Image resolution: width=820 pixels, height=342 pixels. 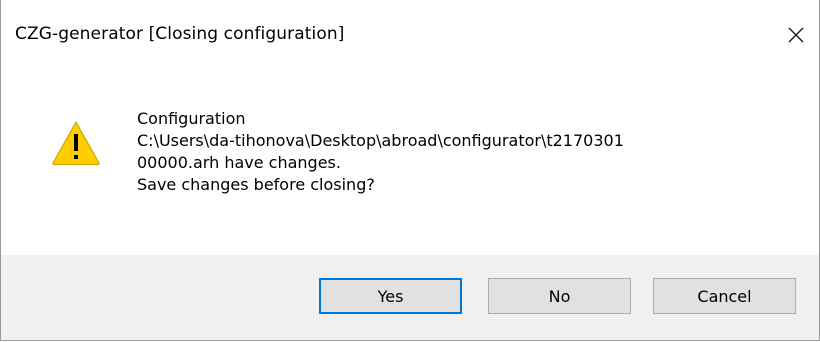 I want to click on message-line: Configuration, so click(x=191, y=118).